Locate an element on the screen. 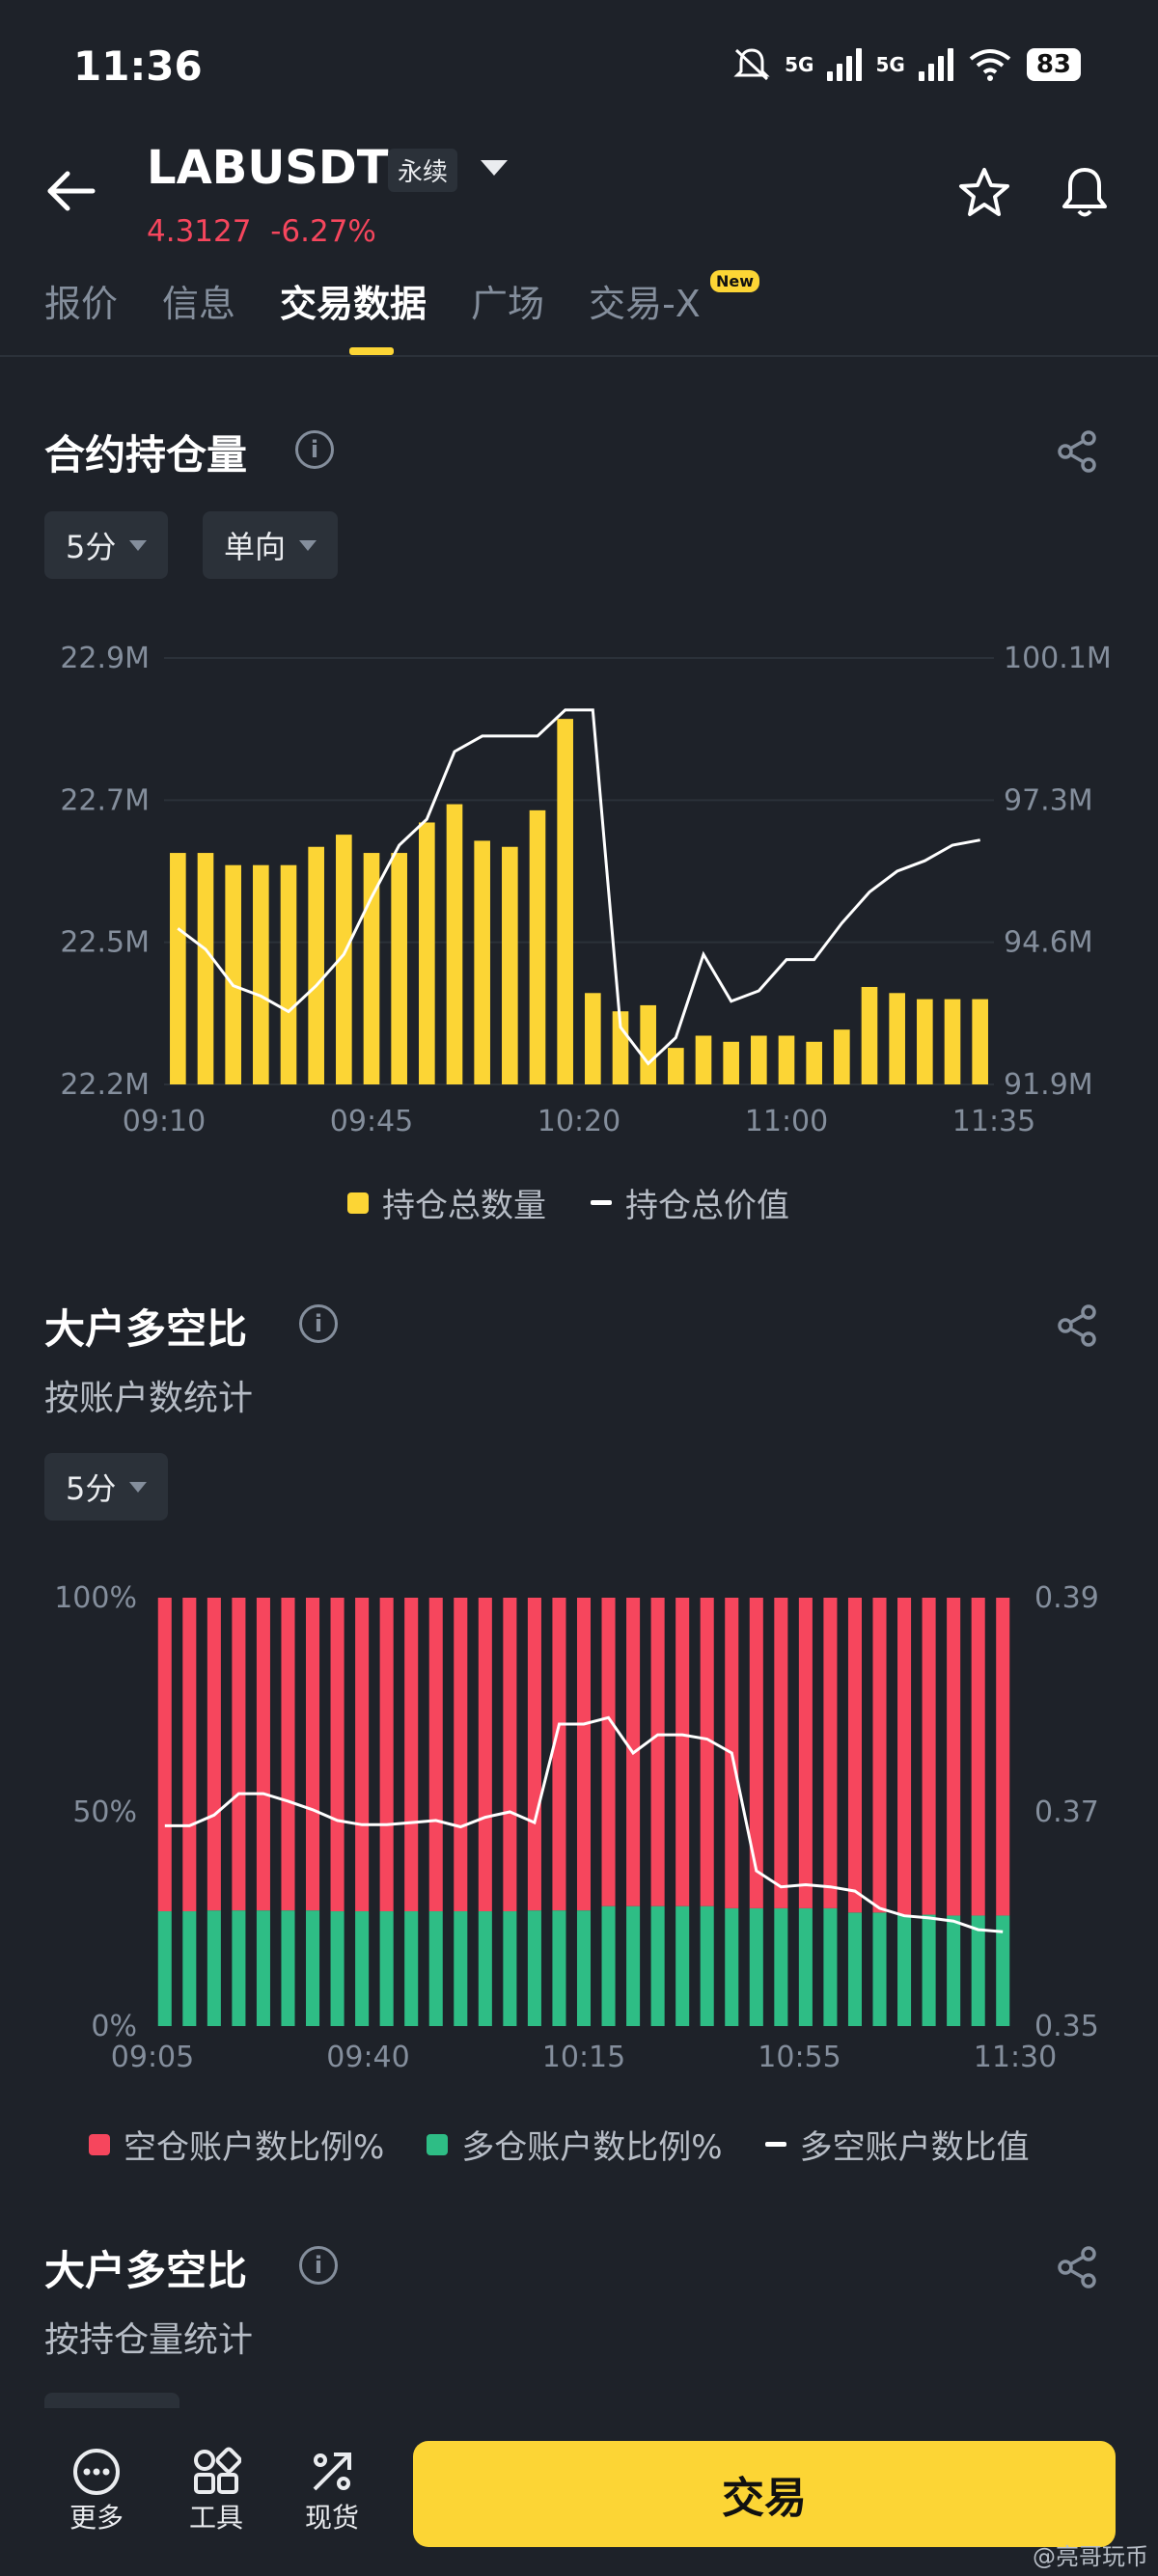  status-icons: 5G 5G 83 is located at coordinates (906, 64).